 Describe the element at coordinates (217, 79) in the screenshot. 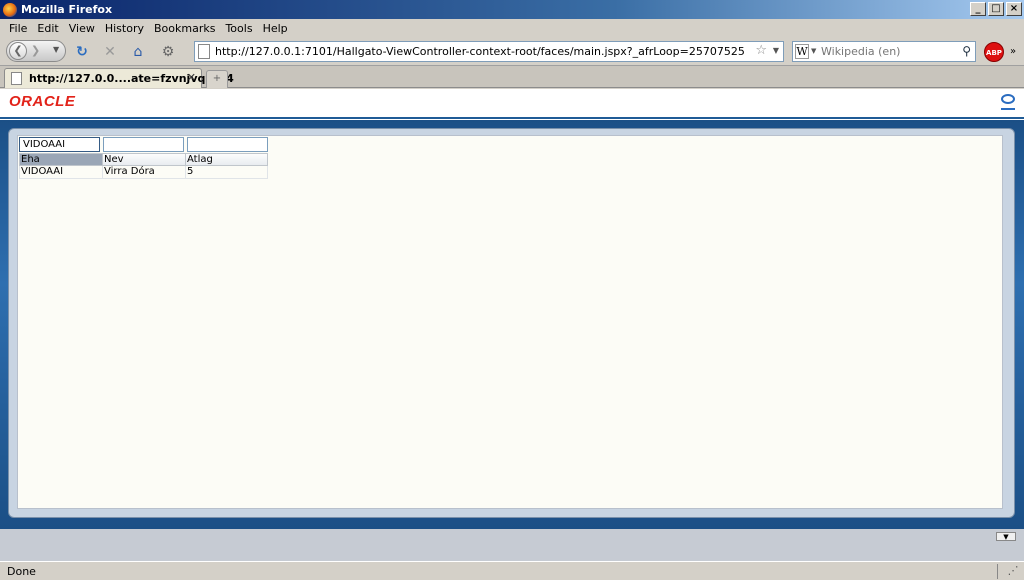

I see `new-tab-button: +` at that location.